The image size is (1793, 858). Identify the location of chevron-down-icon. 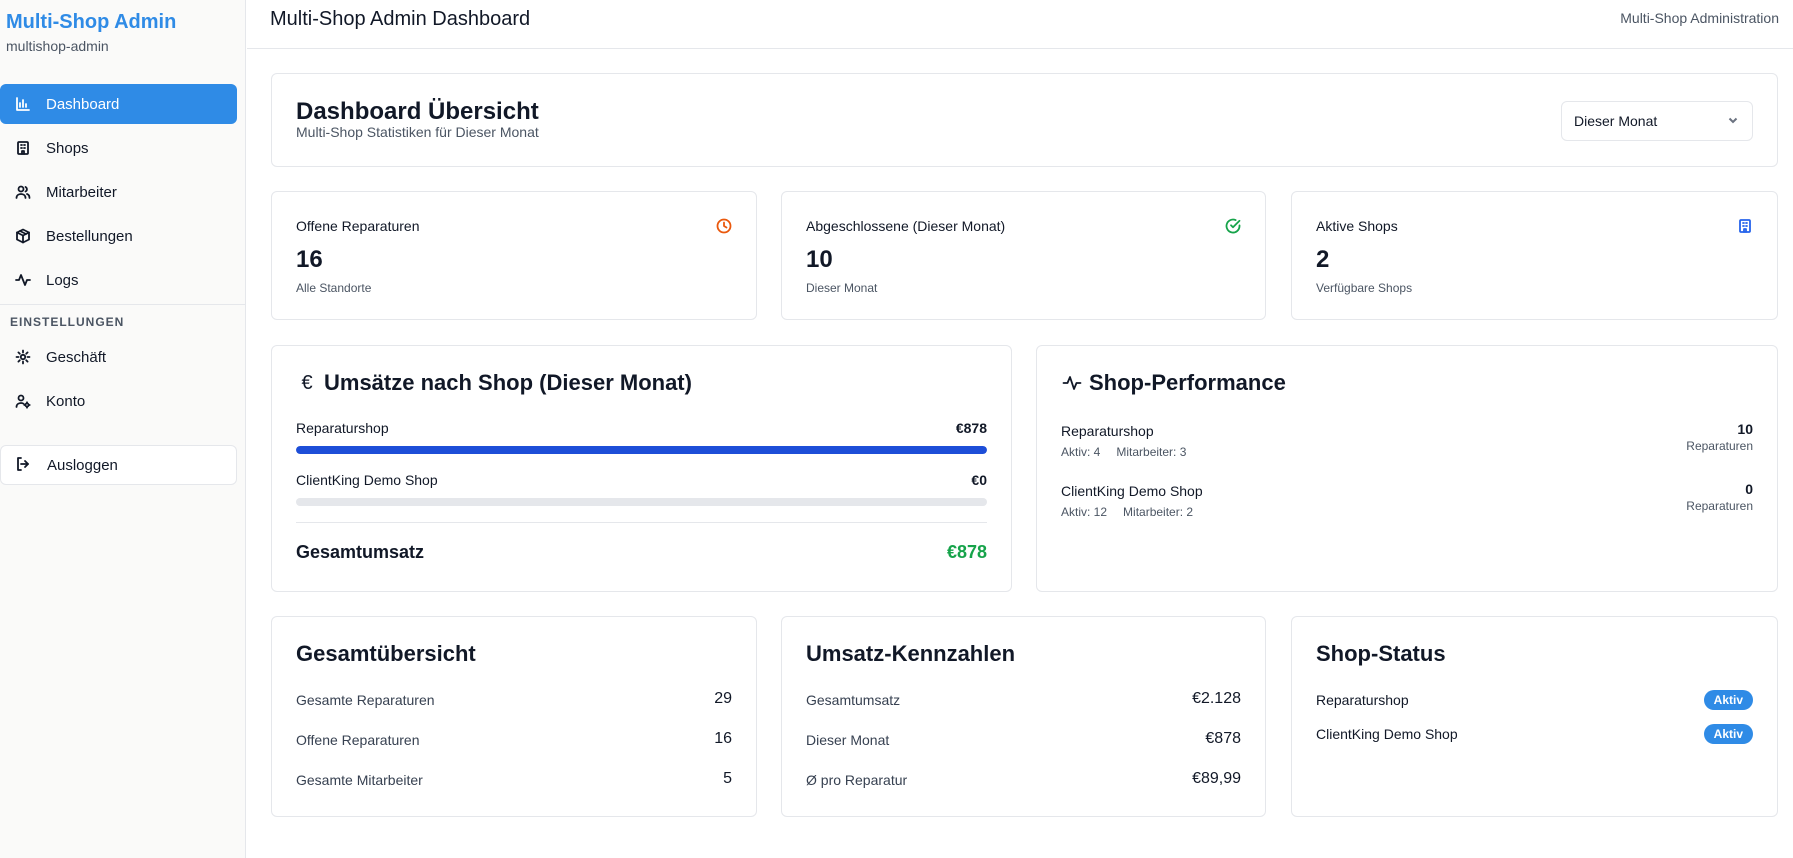
(1733, 121).